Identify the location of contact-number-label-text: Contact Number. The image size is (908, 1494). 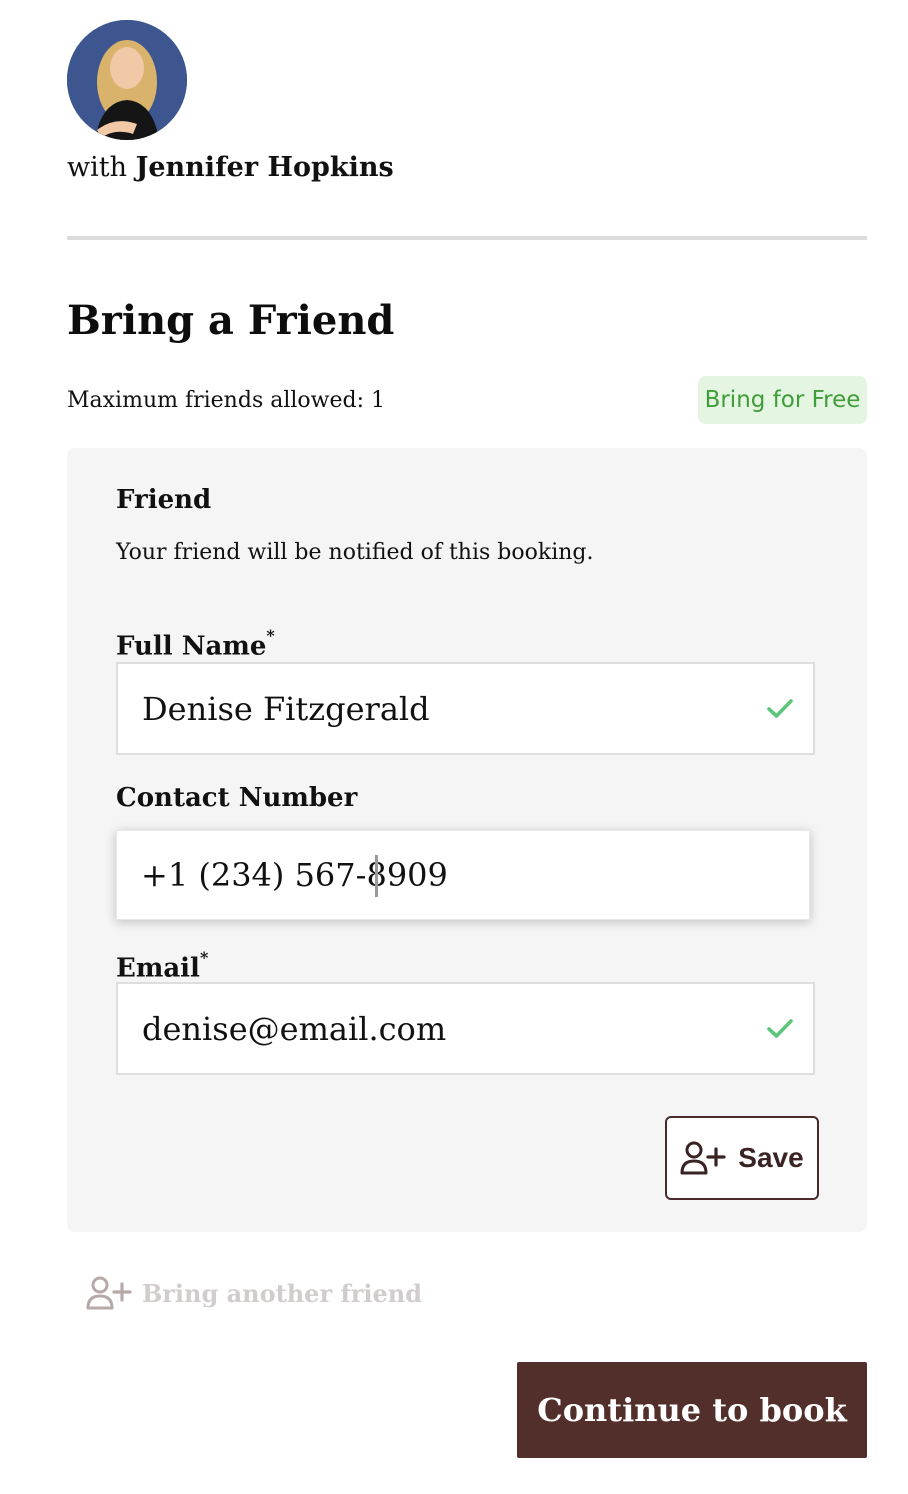
(237, 798).